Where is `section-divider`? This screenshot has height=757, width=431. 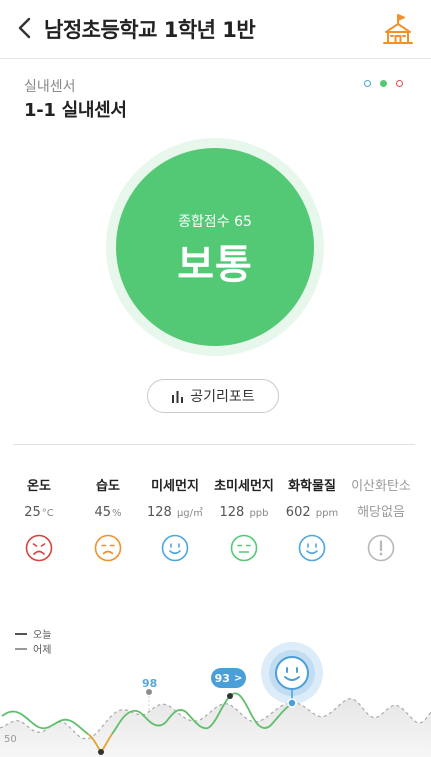
section-divider is located at coordinates (214, 444).